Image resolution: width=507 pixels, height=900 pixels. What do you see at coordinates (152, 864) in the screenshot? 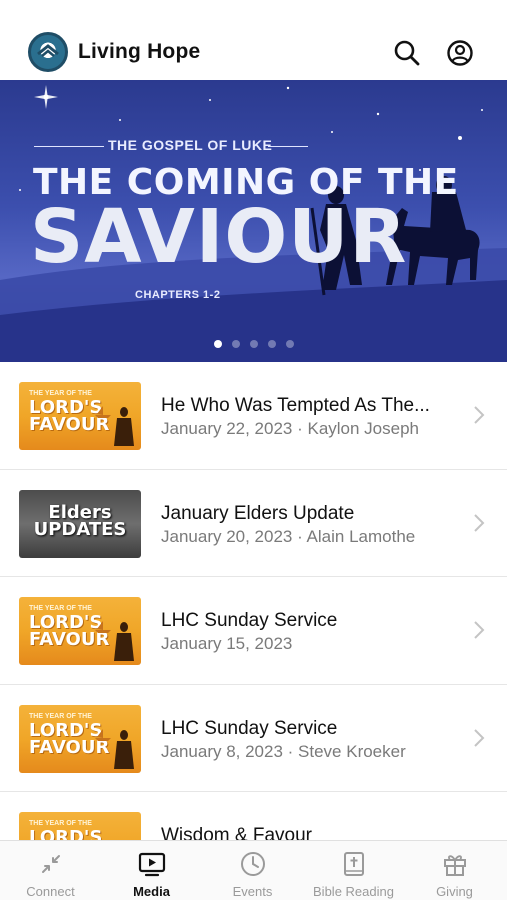
I see `media-icon` at bounding box center [152, 864].